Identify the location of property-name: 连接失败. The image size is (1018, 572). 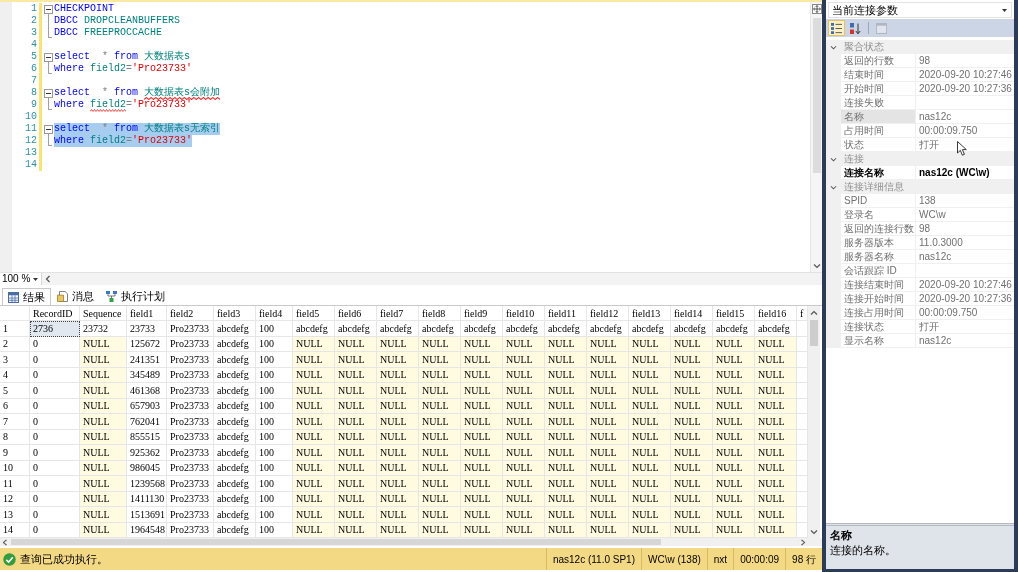
(878, 102).